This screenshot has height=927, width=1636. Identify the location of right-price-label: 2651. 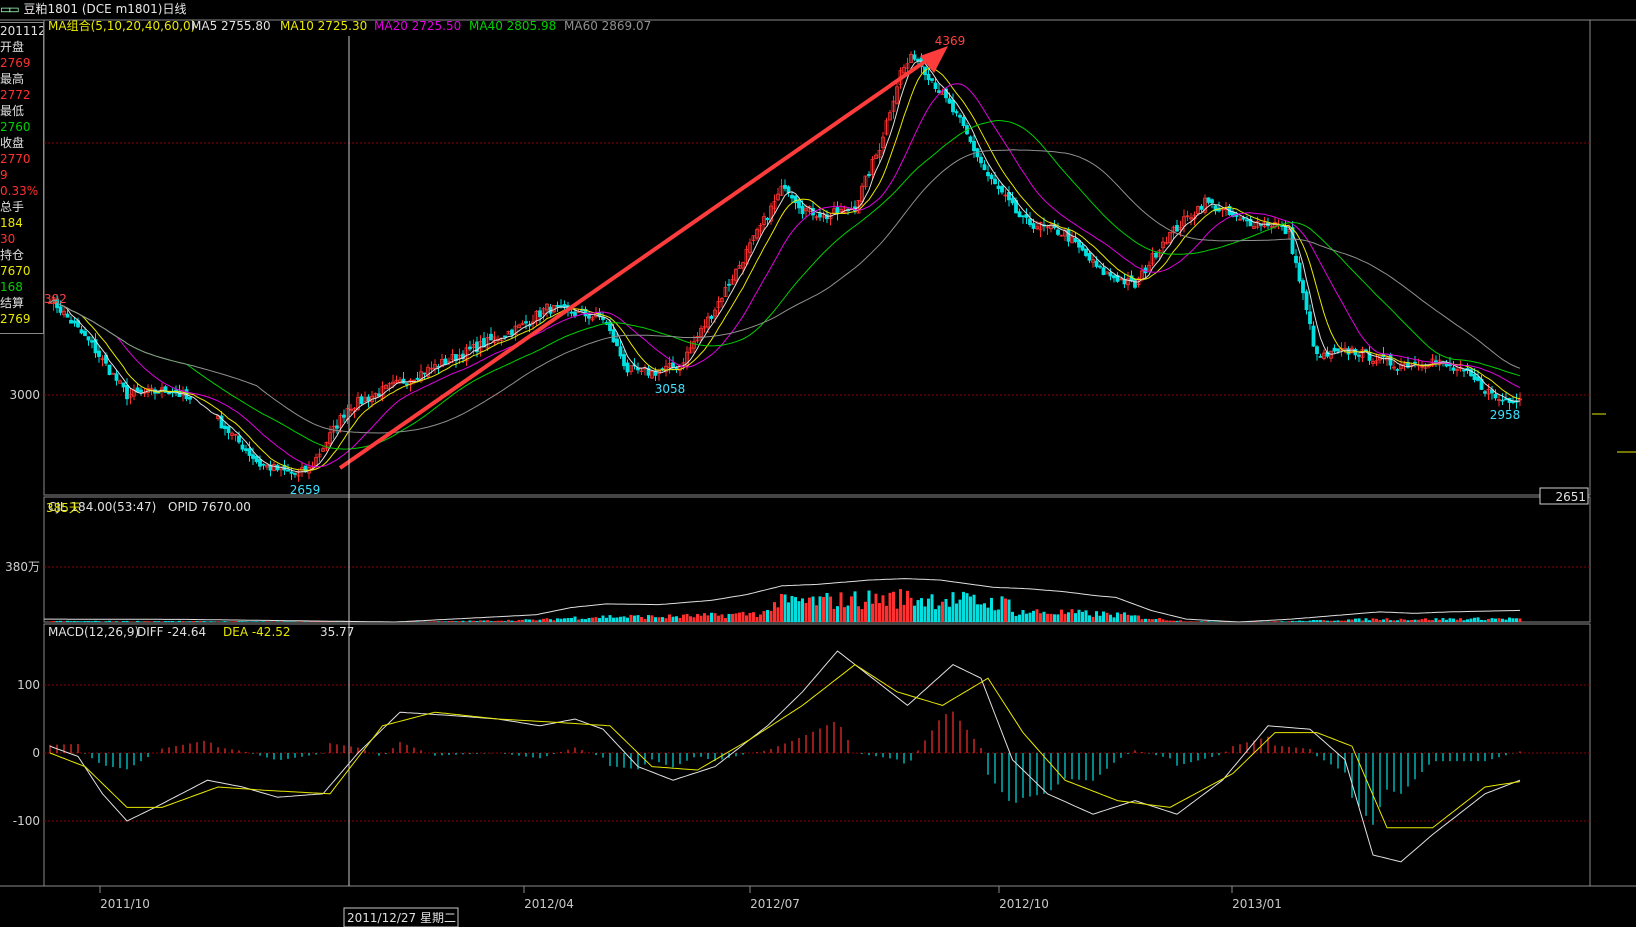
(1570, 497).